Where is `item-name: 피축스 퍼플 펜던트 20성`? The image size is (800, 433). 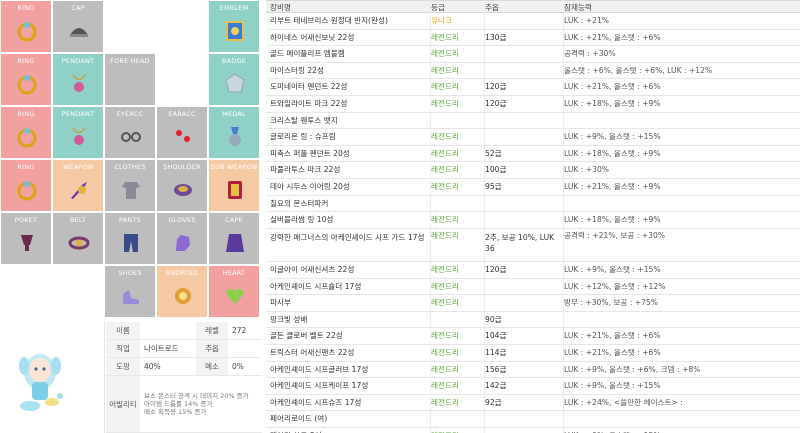 item-name: 피축스 퍼플 펜던트 20성 is located at coordinates (310, 153).